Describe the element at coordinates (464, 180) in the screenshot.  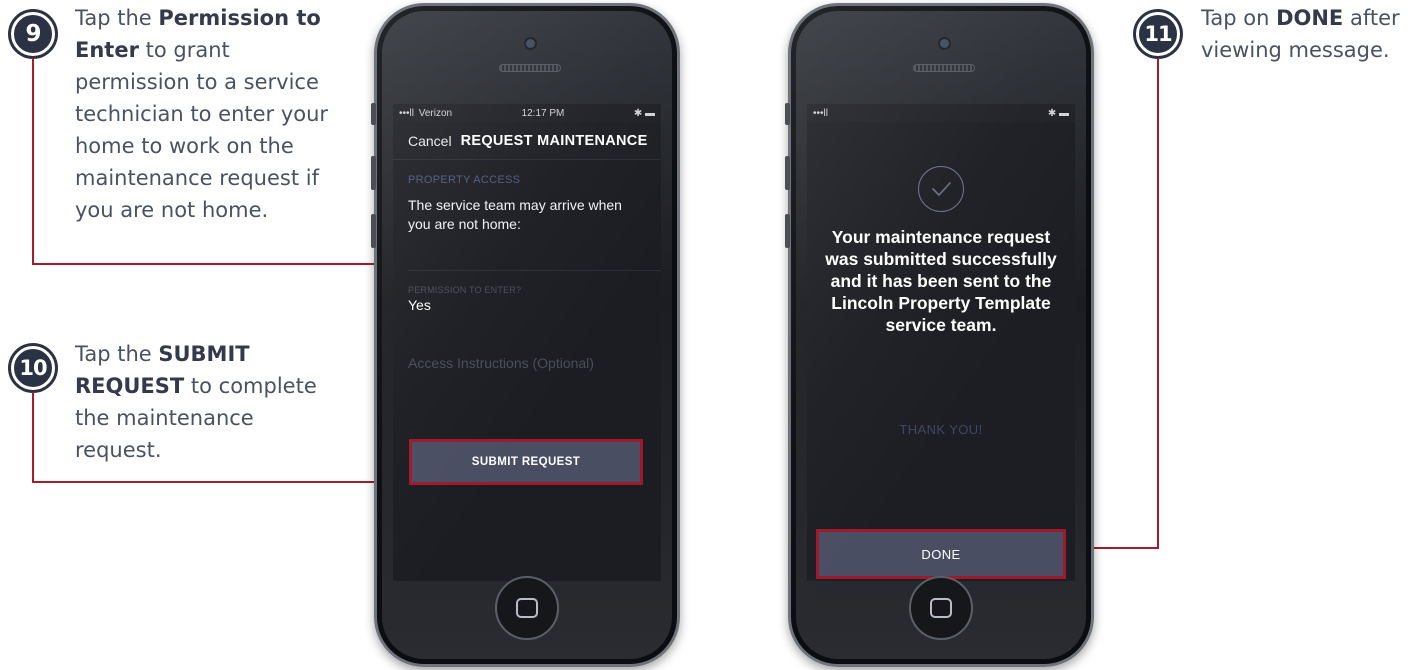
I see `property-access-label: PROPERTY ACCESS` at that location.